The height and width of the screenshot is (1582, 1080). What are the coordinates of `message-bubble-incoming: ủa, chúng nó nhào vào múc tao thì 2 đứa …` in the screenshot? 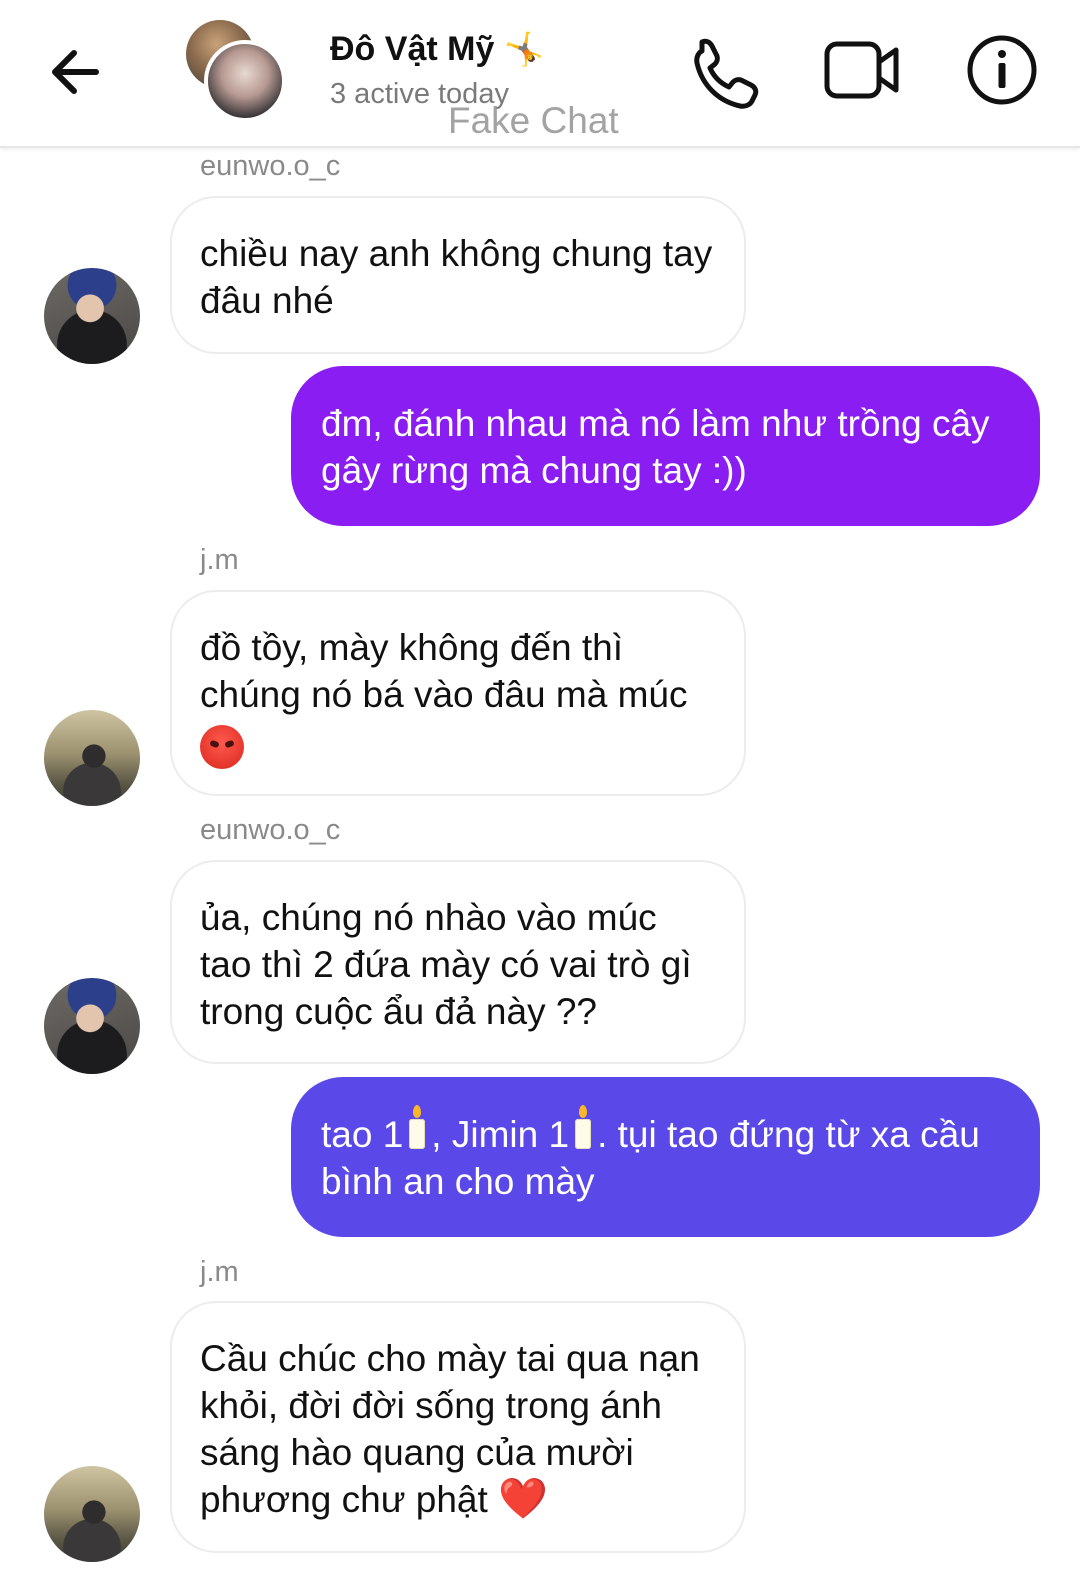 It's located at (458, 962).